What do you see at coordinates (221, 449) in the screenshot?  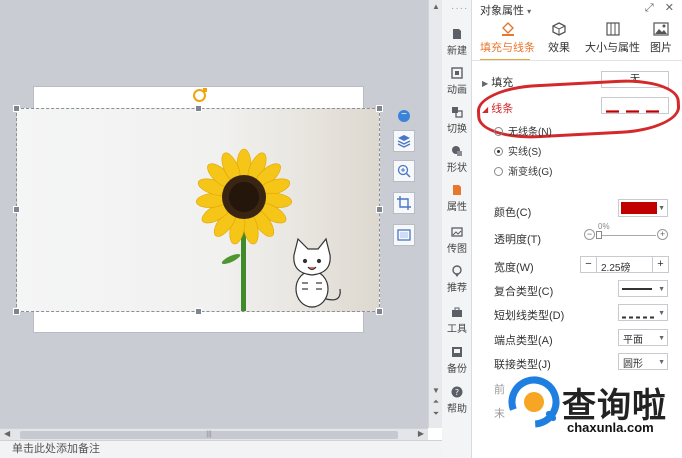 I see `notes-area: 单击此处添加备注` at bounding box center [221, 449].